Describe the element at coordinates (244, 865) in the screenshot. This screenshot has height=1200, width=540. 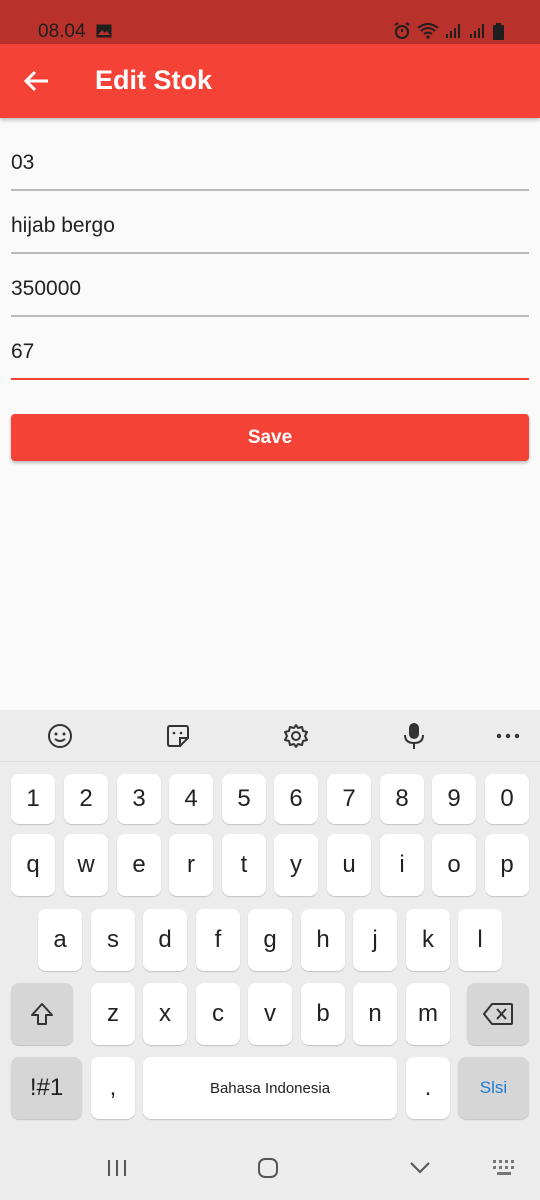
I see `key-t: t` at that location.